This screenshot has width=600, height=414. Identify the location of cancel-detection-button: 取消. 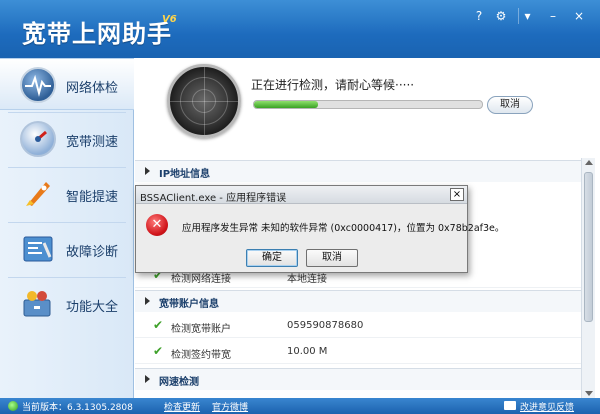
(510, 105).